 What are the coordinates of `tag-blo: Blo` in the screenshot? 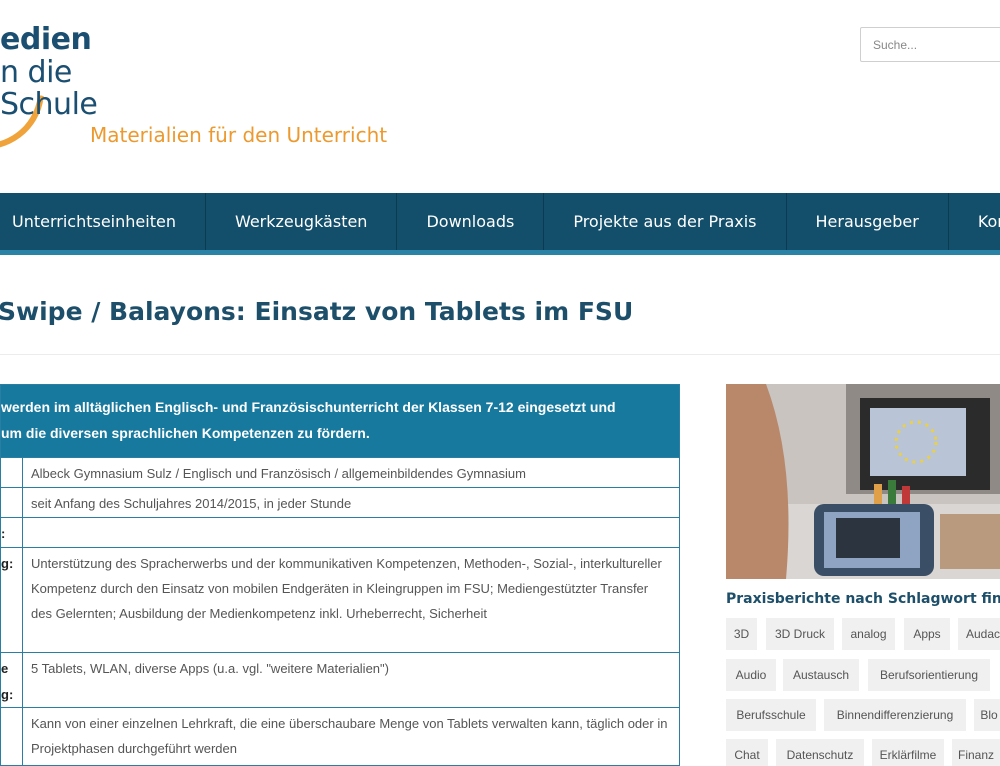 It's located at (987, 715).